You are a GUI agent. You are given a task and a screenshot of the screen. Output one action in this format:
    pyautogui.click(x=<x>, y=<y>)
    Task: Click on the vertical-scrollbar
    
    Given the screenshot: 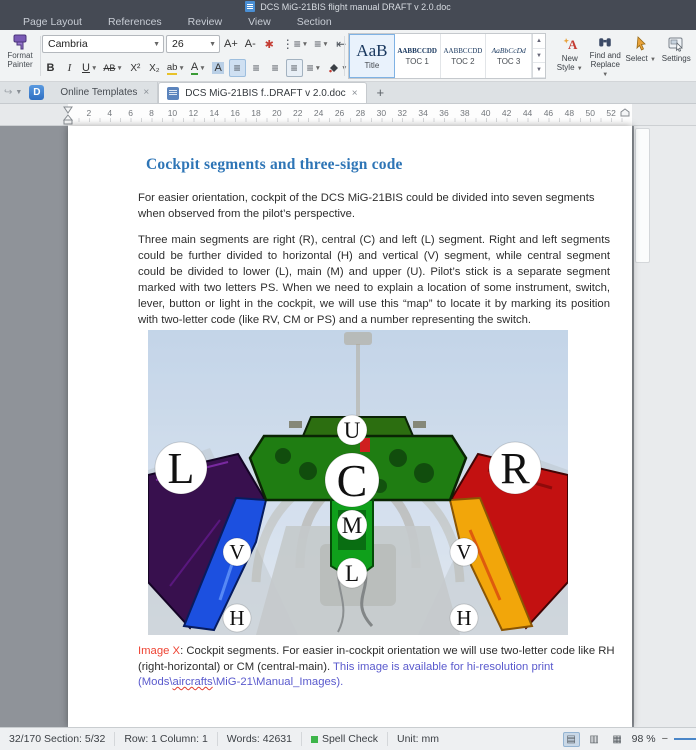 What is the action you would take?
    pyautogui.click(x=665, y=426)
    